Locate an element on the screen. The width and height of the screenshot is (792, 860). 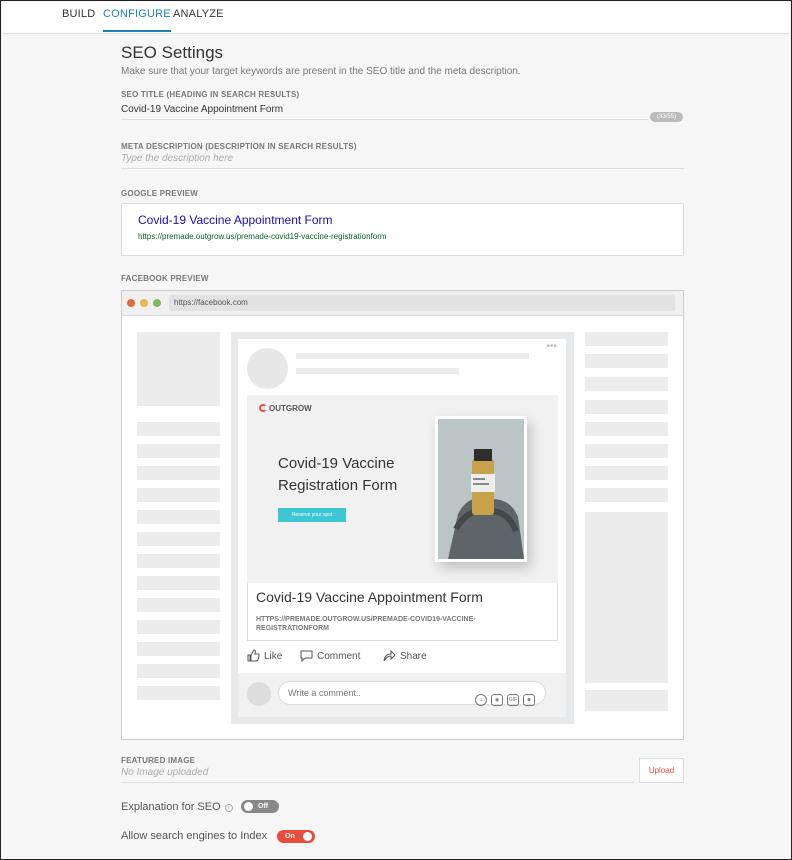
vaccine-vial-illustration is located at coordinates (481, 489).